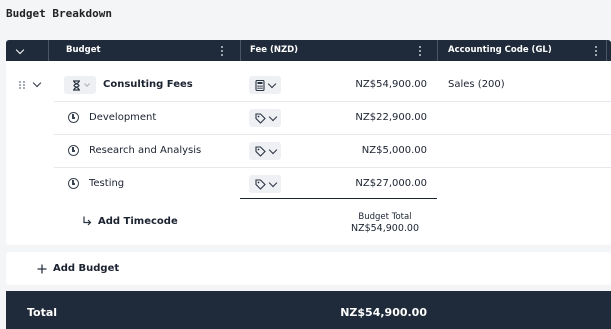  I want to click on table-row: Research and Analysis NZ$5,000.00, so click(308, 150).